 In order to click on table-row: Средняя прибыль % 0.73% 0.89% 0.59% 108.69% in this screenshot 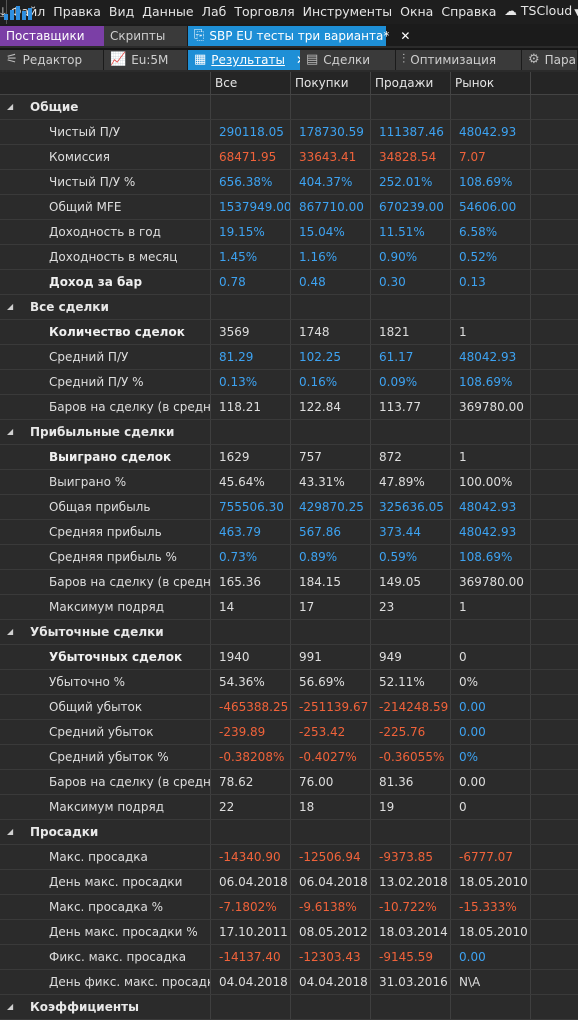, I will do `click(289, 557)`.